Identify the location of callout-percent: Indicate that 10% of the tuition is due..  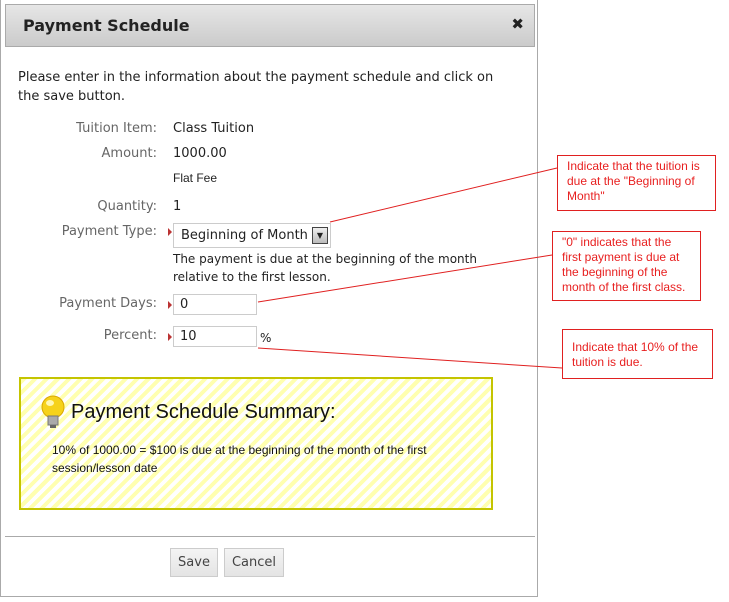
(637, 354).